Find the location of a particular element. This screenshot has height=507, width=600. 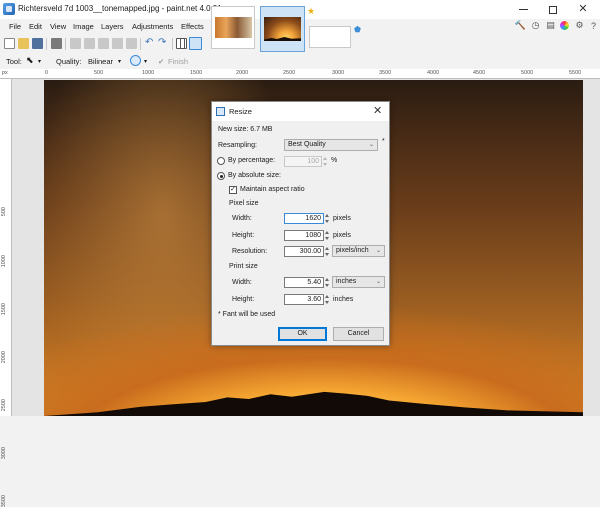

resolution-label: Resolution: is located at coordinates (250, 251).